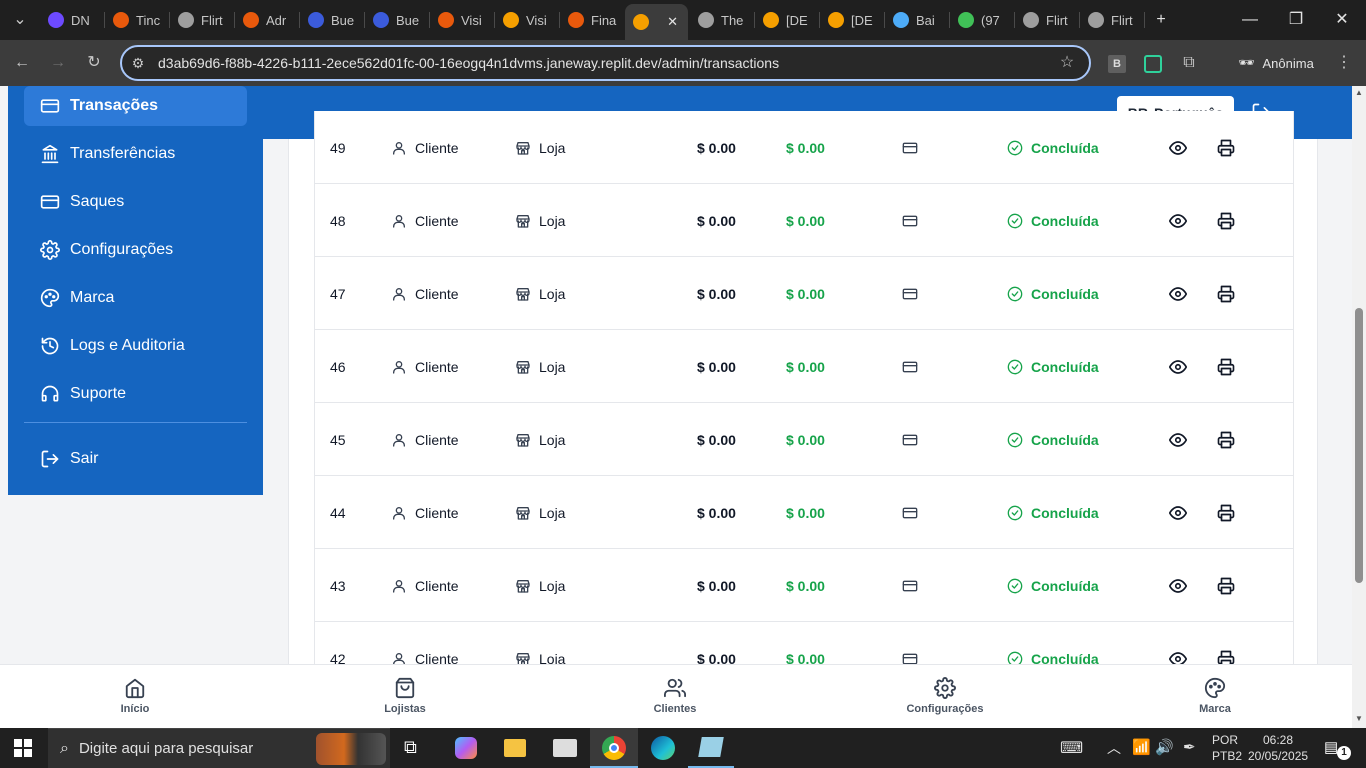  Describe the element at coordinates (1189, 747) in the screenshot. I see `pen-icon: ✒` at that location.